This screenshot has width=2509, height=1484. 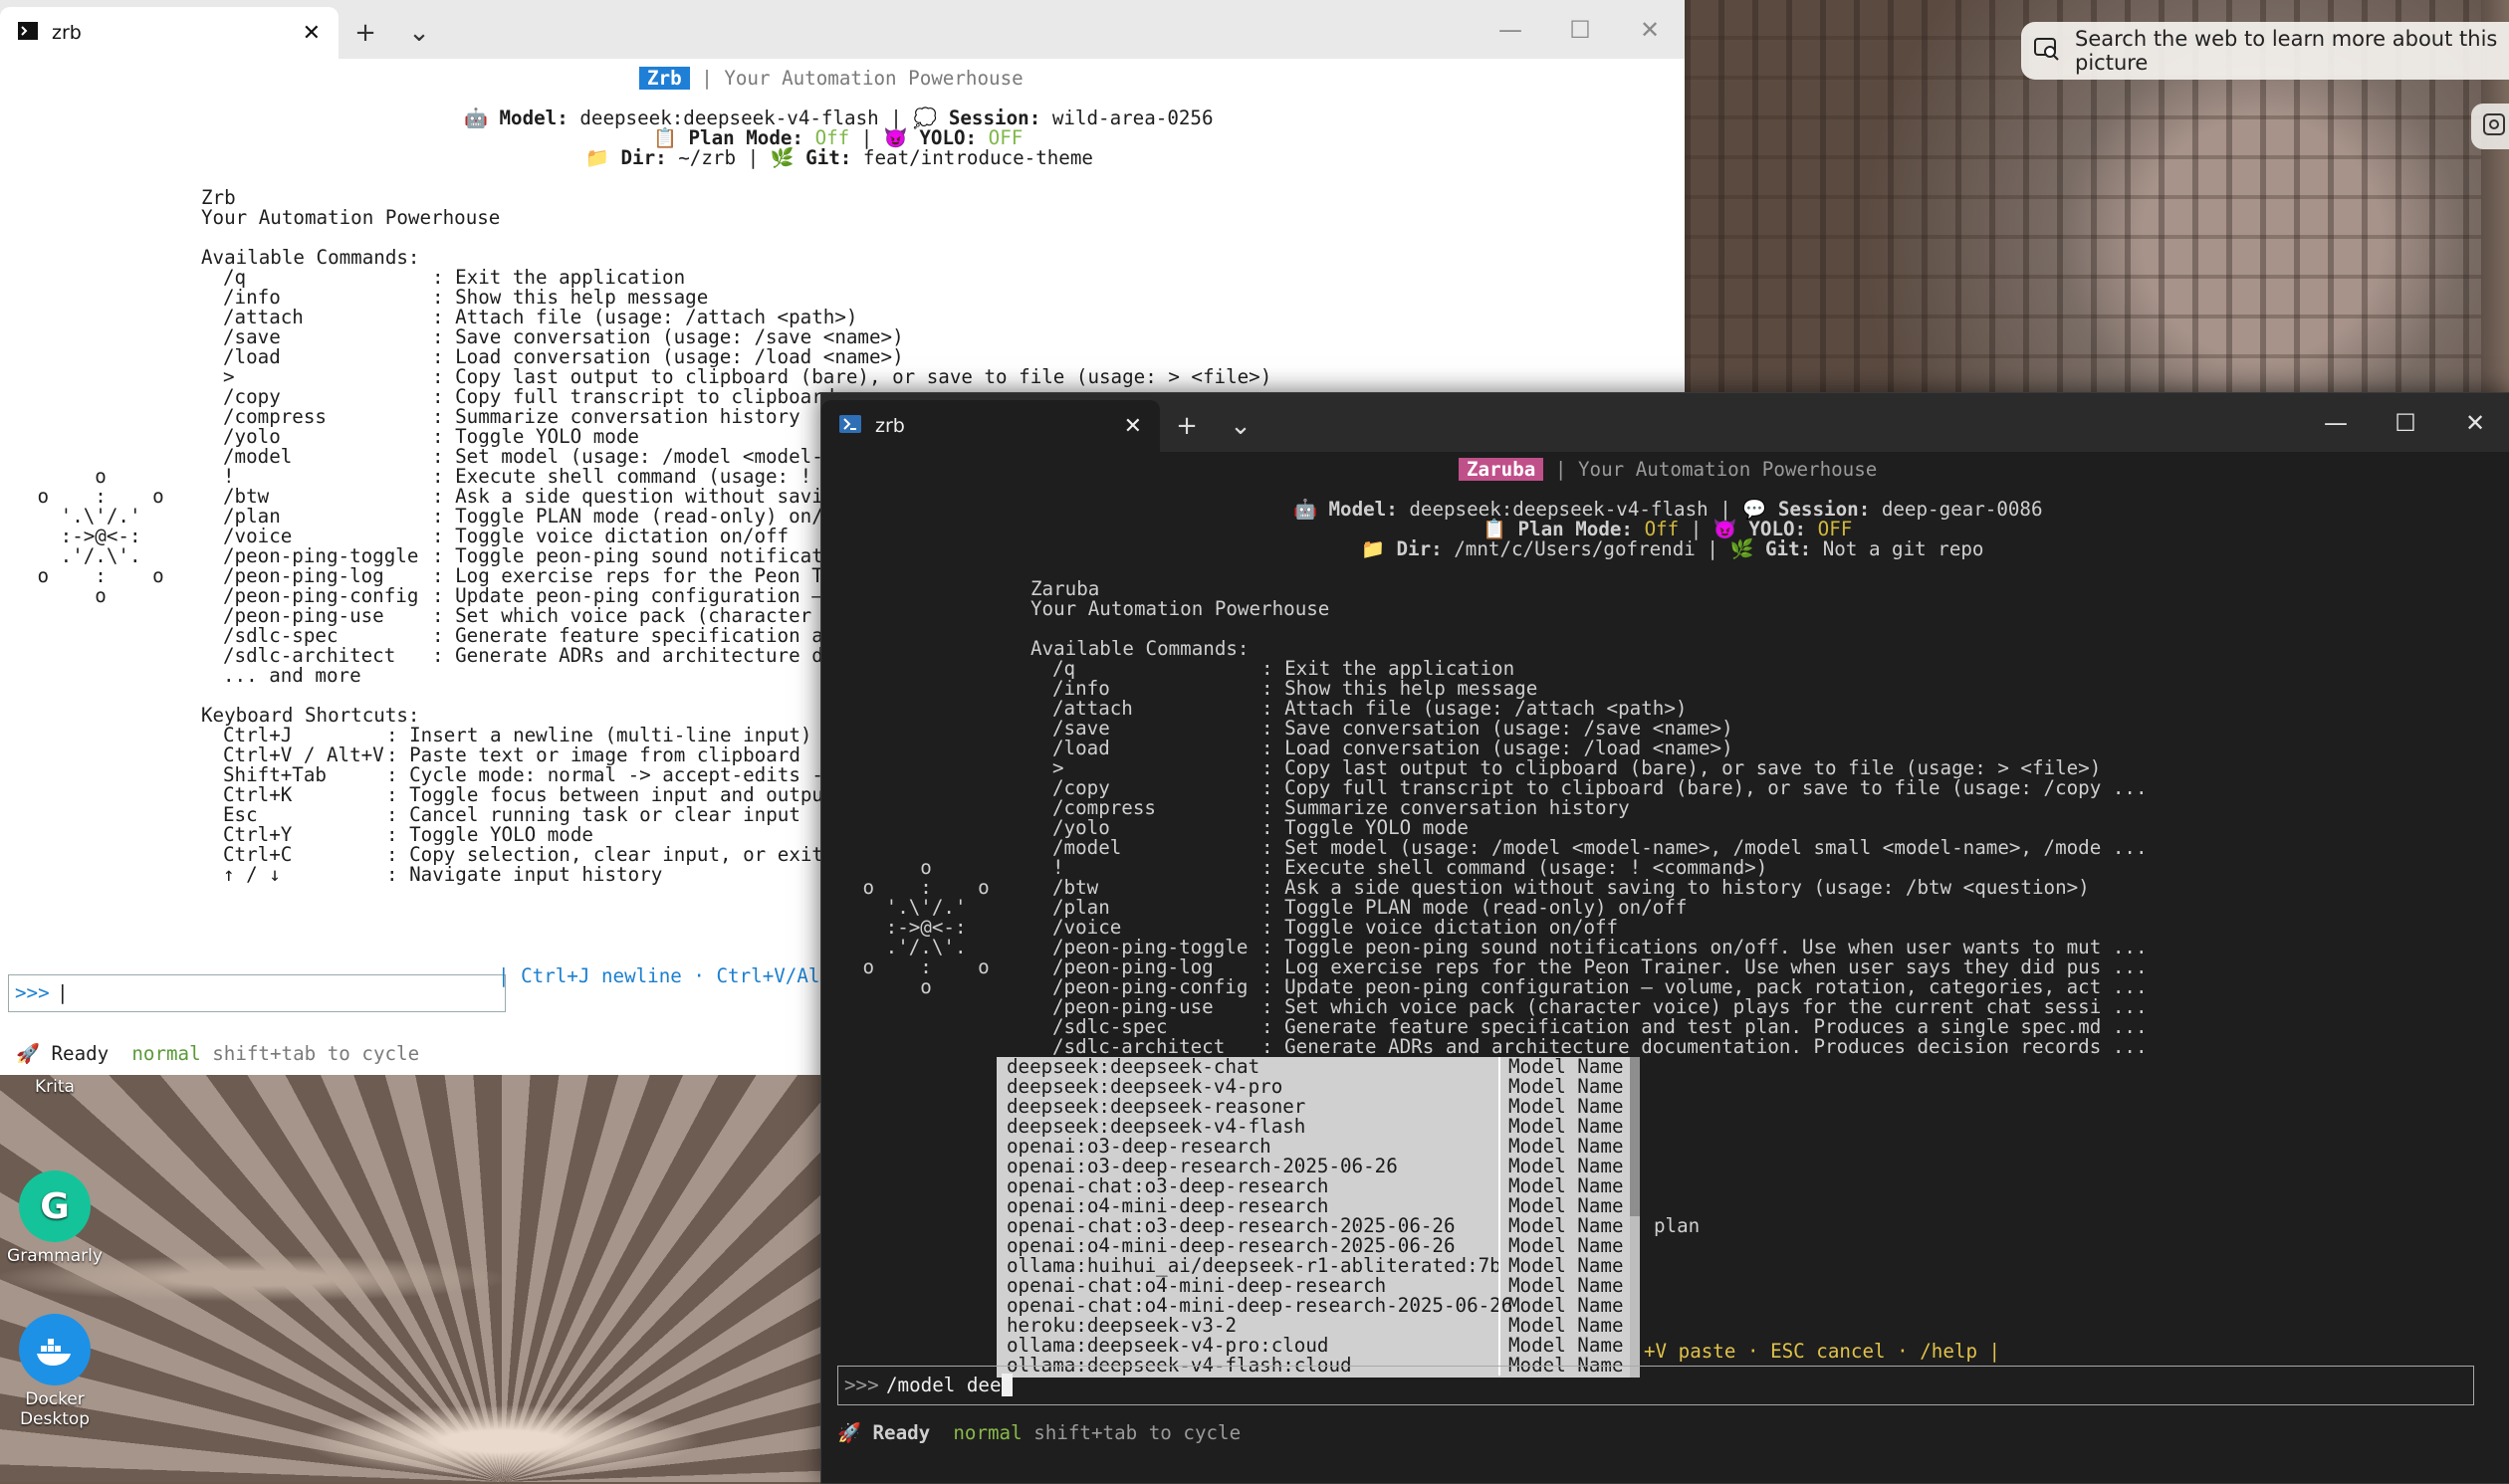 What do you see at coordinates (1635, 1137) in the screenshot?
I see `scrollbar-thumb` at bounding box center [1635, 1137].